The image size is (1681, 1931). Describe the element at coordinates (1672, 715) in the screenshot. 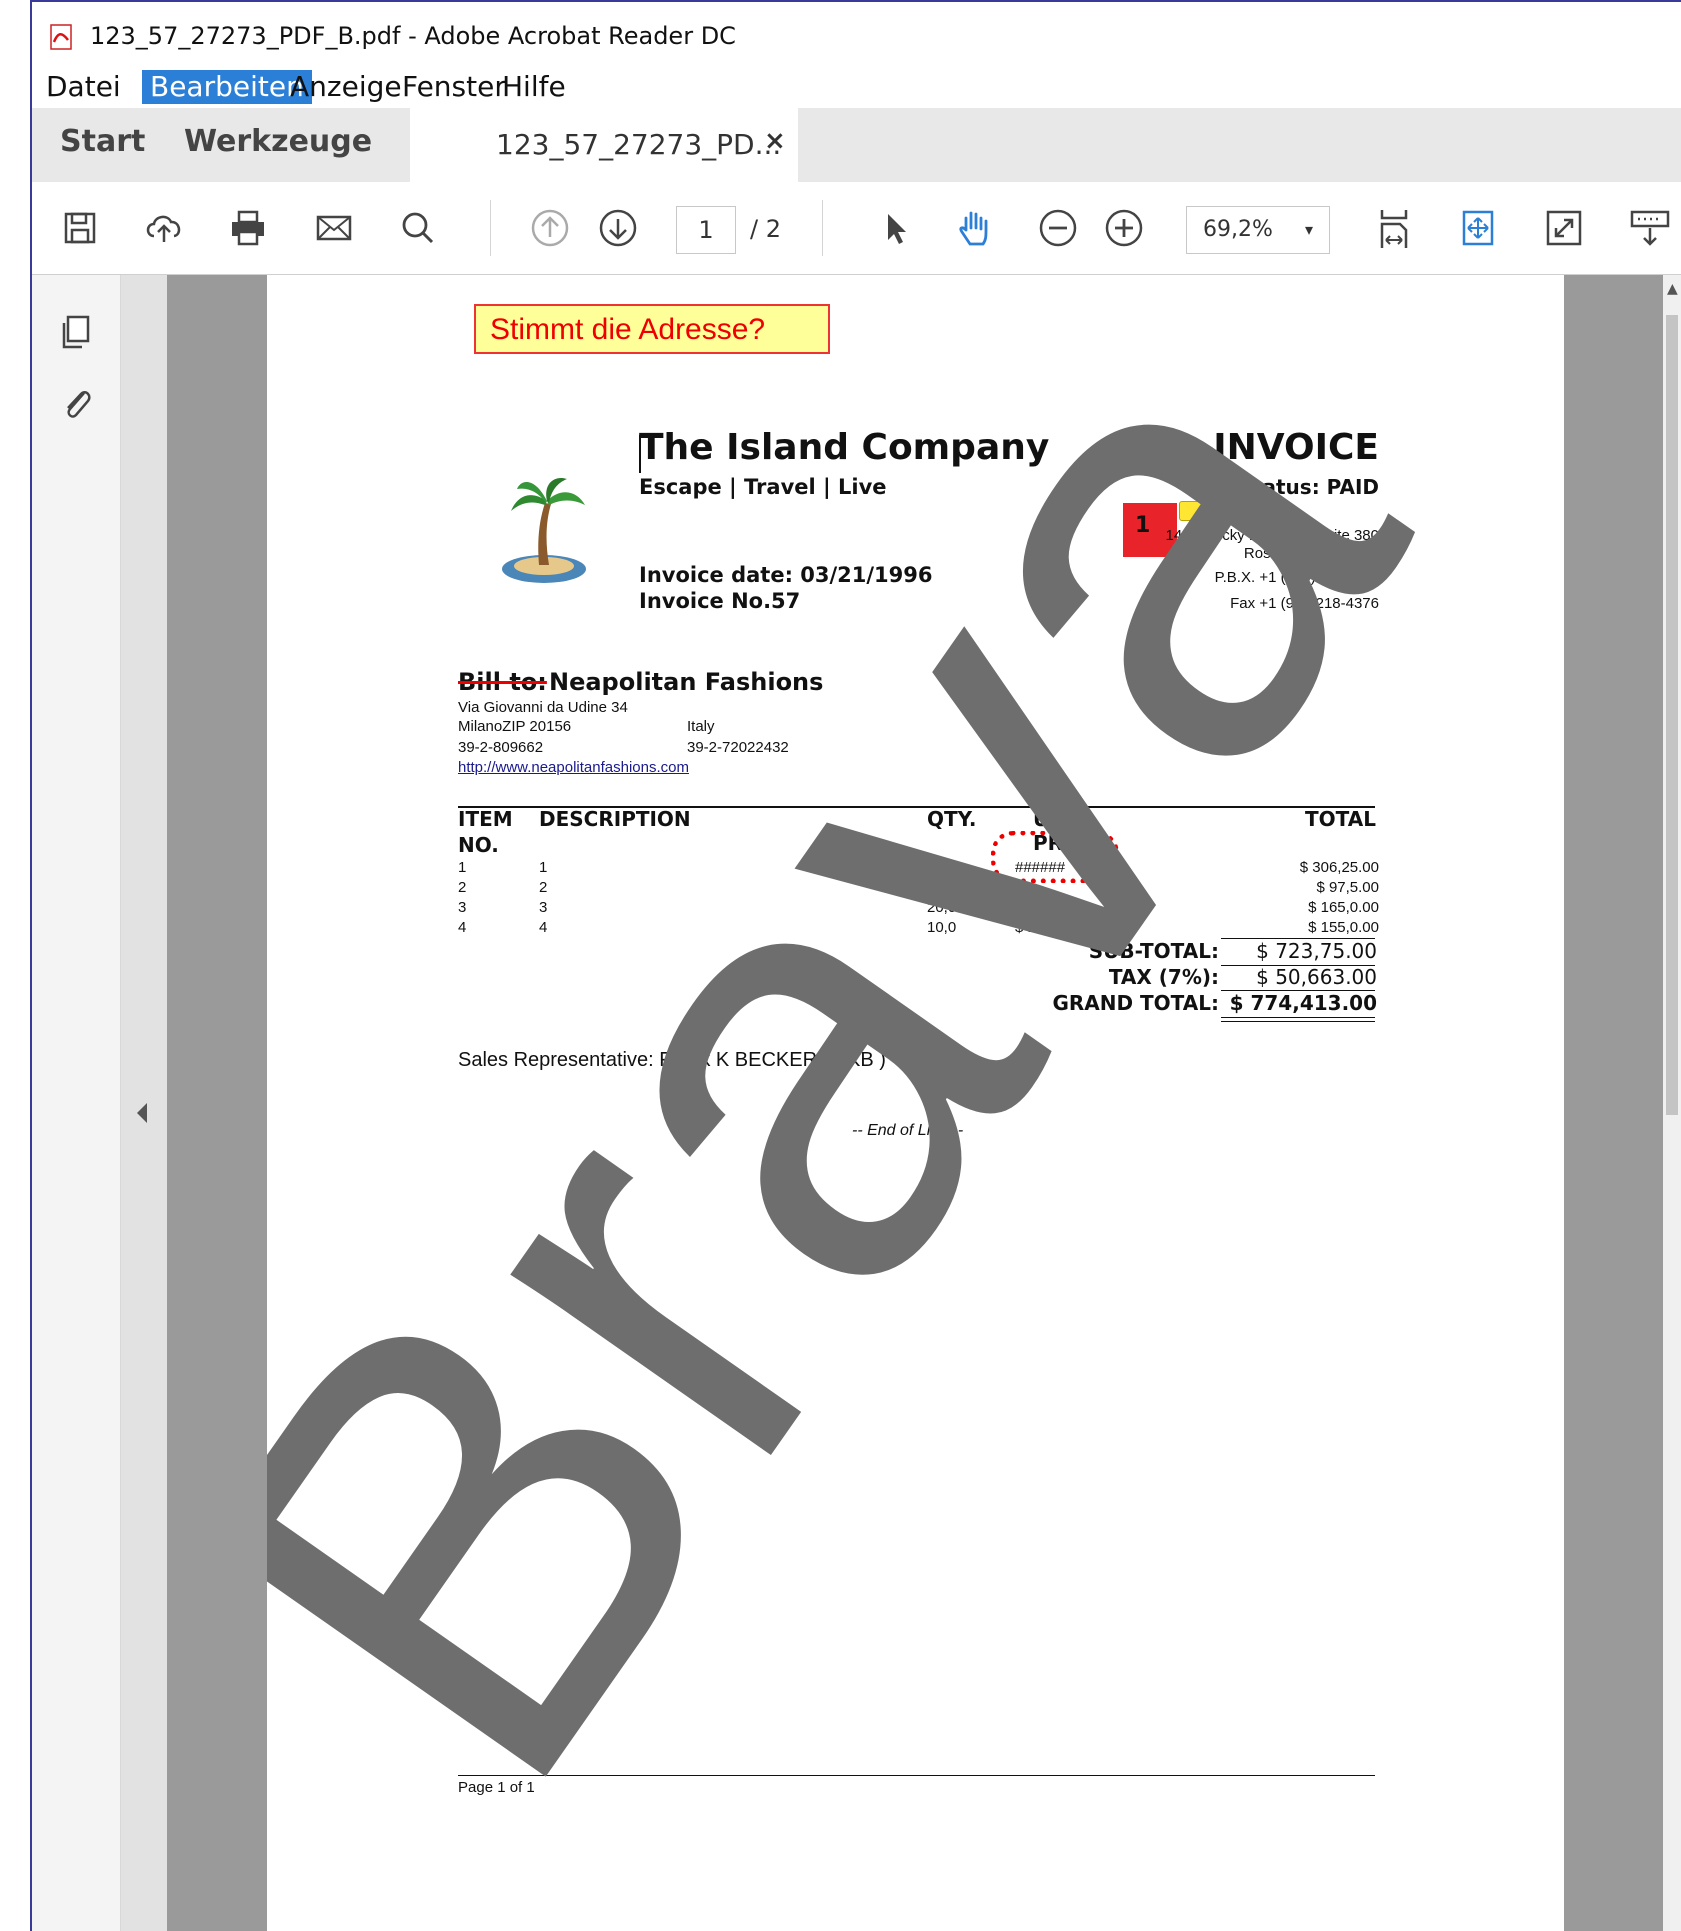

I see `scrollbar-thumb` at that location.